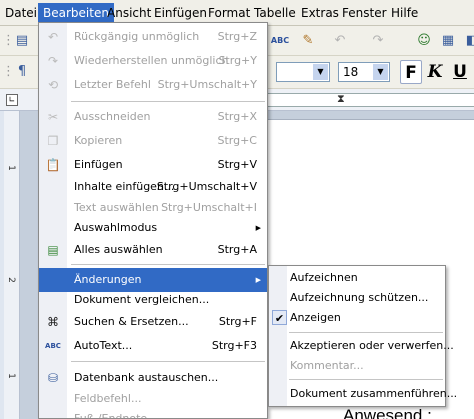 The width and height of the screenshot is (474, 419). Describe the element at coordinates (12, 265) in the screenshot. I see `vertical-ruler: 1 2 1` at that location.